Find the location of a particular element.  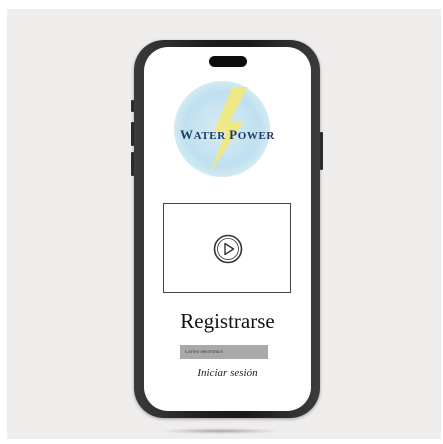

phone-volume-down-button is located at coordinates (132, 164).